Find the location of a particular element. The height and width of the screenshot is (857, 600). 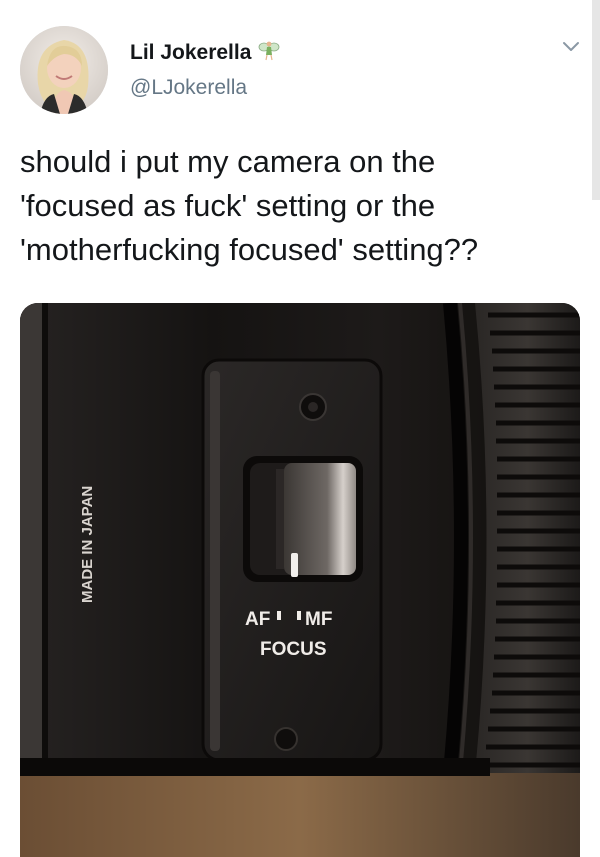

mf-label: MF is located at coordinates (318, 619).